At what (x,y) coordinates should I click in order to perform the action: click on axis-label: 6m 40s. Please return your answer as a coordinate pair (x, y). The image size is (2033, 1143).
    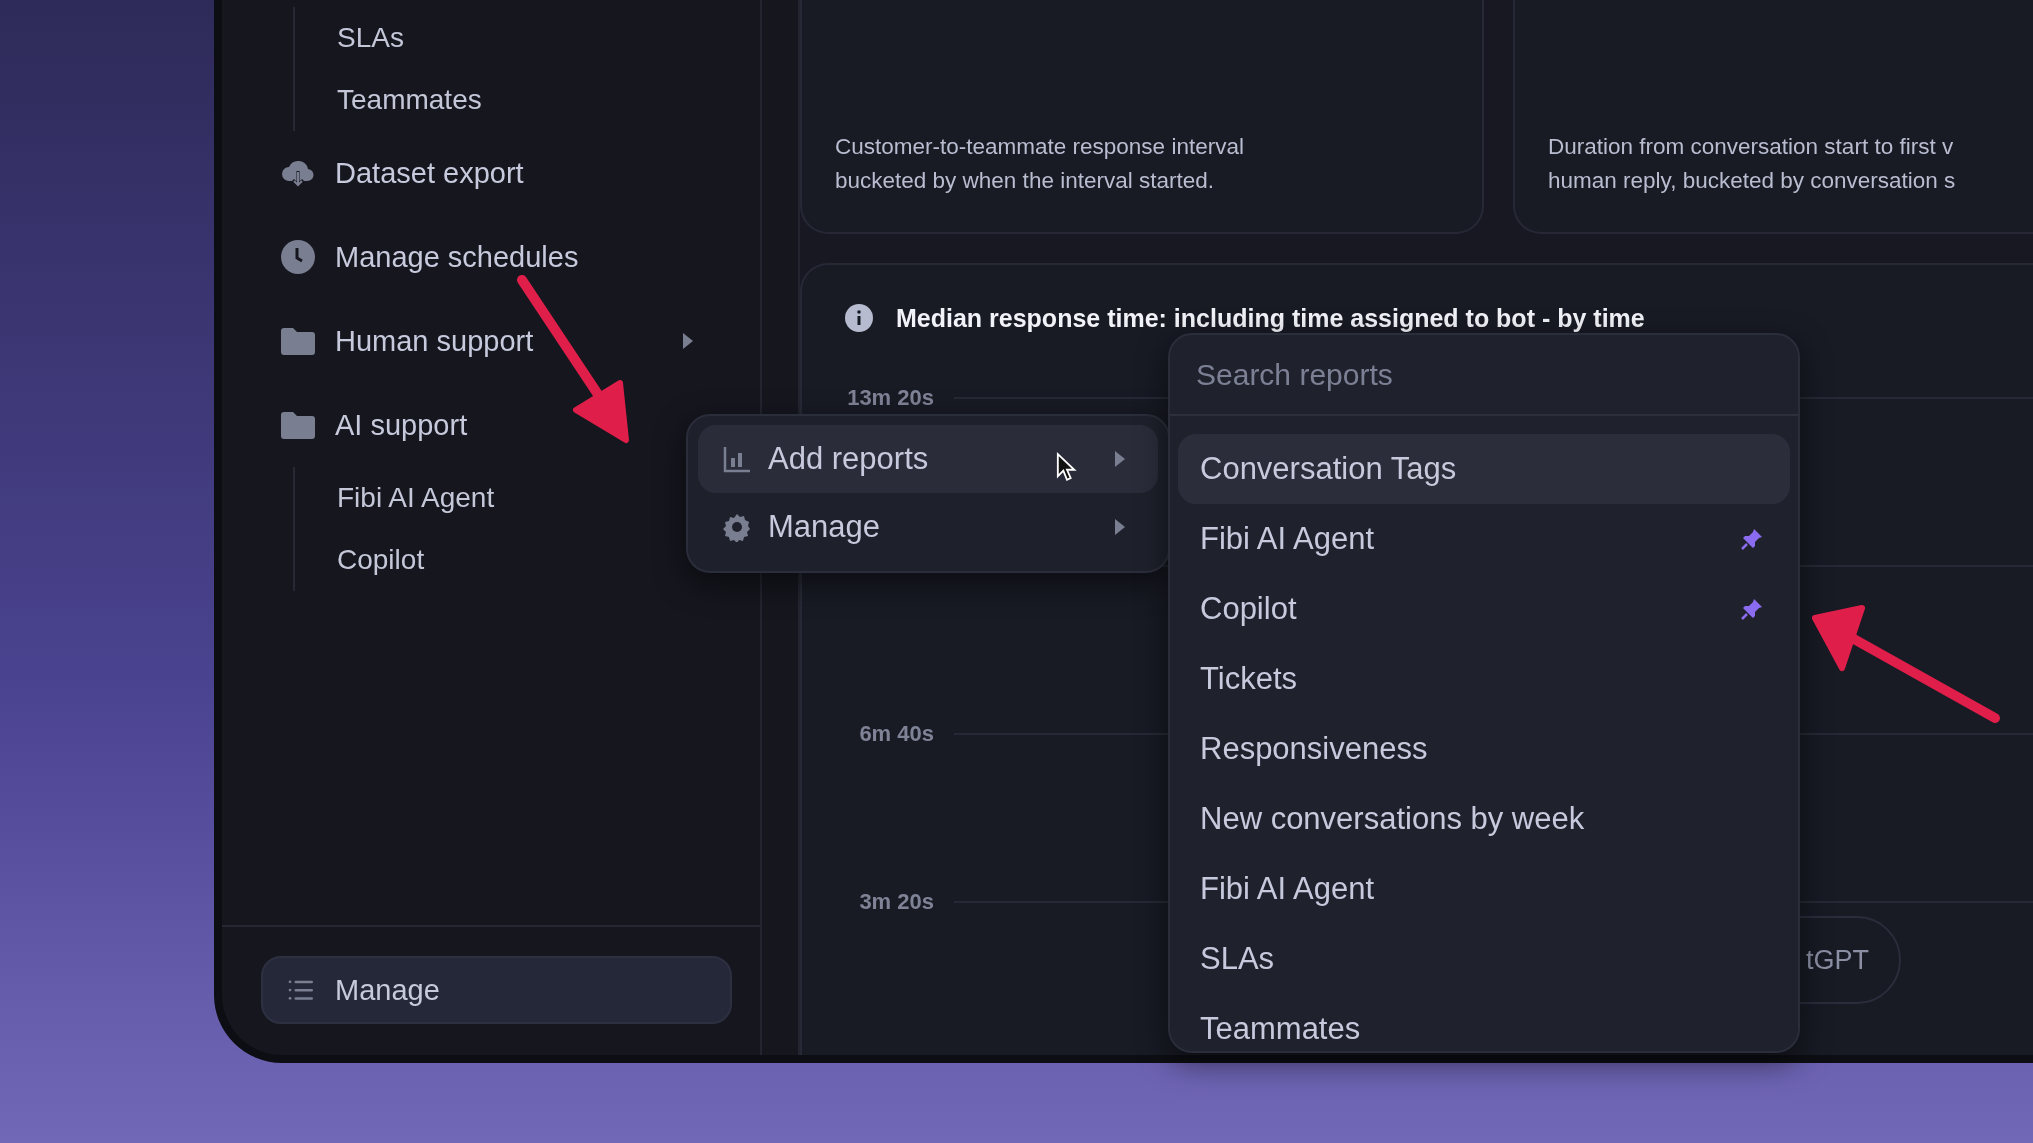
    Looking at the image, I should click on (896, 734).